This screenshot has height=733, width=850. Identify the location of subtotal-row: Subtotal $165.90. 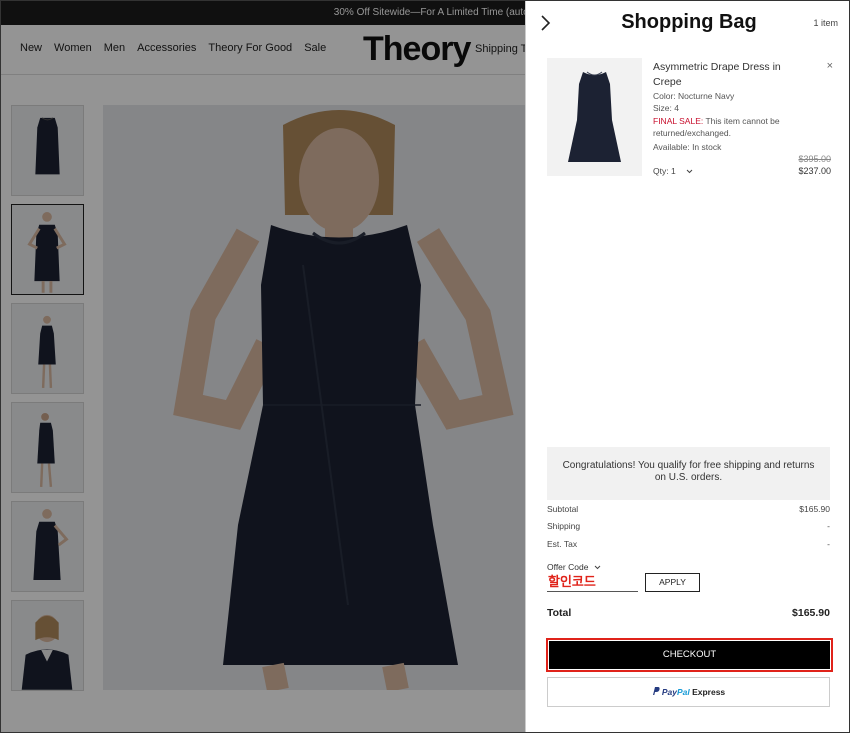
(688, 509).